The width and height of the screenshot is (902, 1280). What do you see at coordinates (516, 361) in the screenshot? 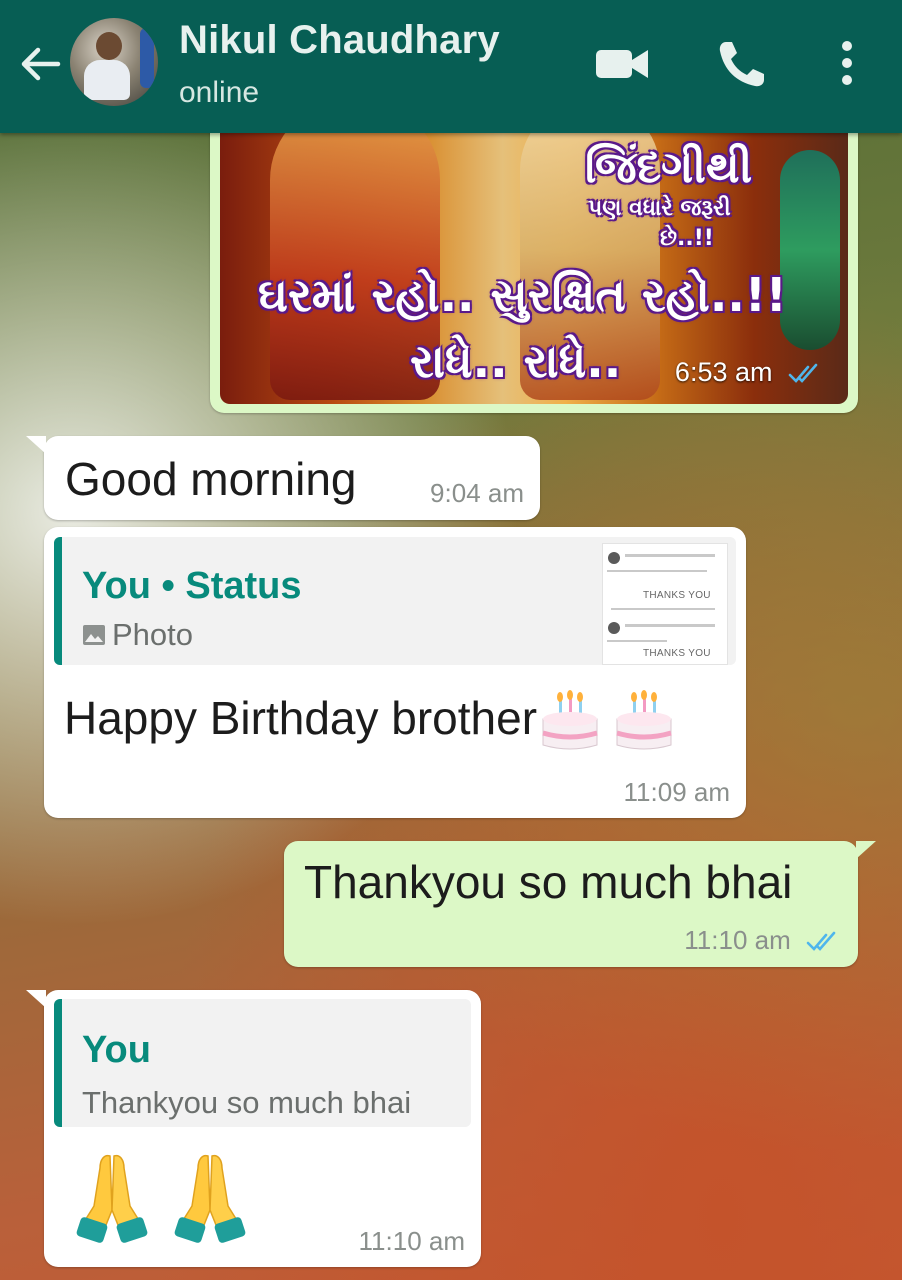
I see `image-caption-line: રાધે.. રાધે..` at bounding box center [516, 361].